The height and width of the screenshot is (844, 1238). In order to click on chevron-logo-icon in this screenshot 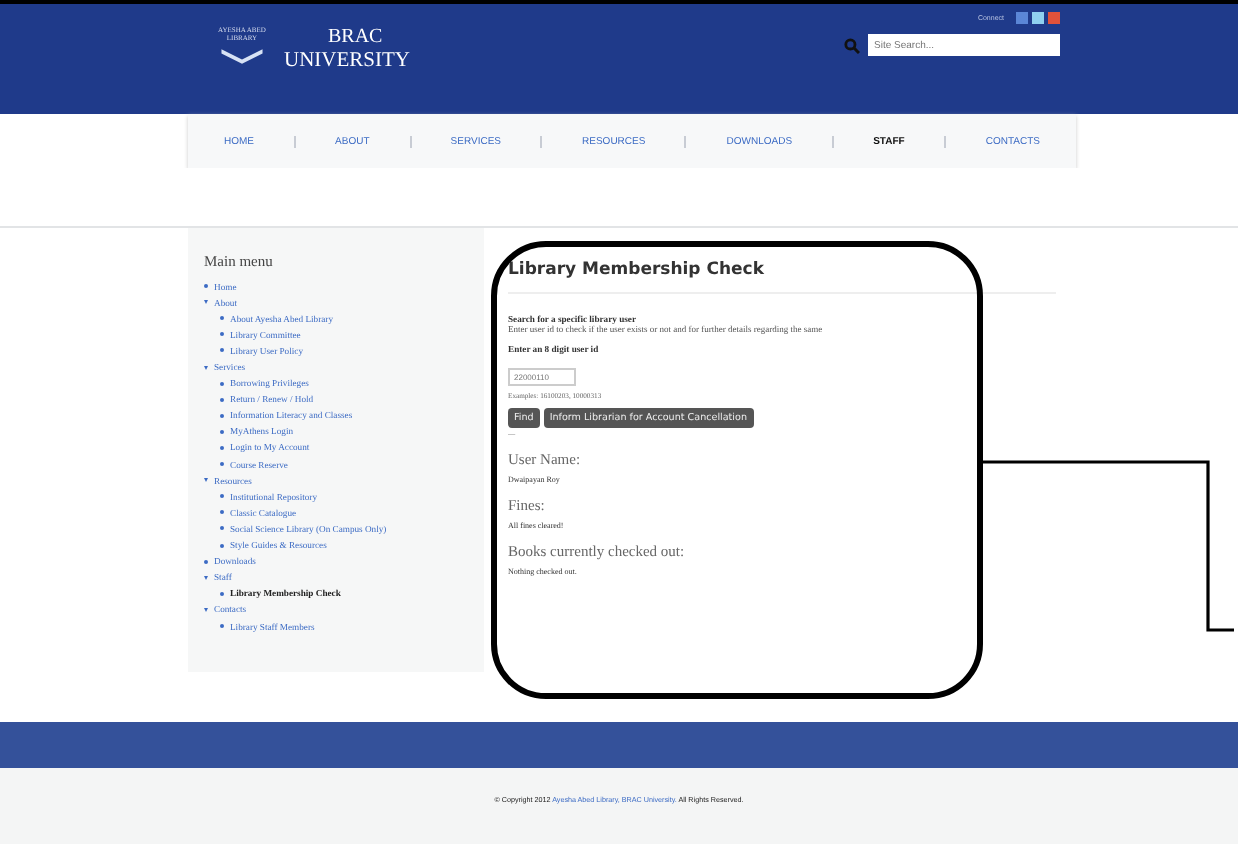, I will do `click(242, 55)`.